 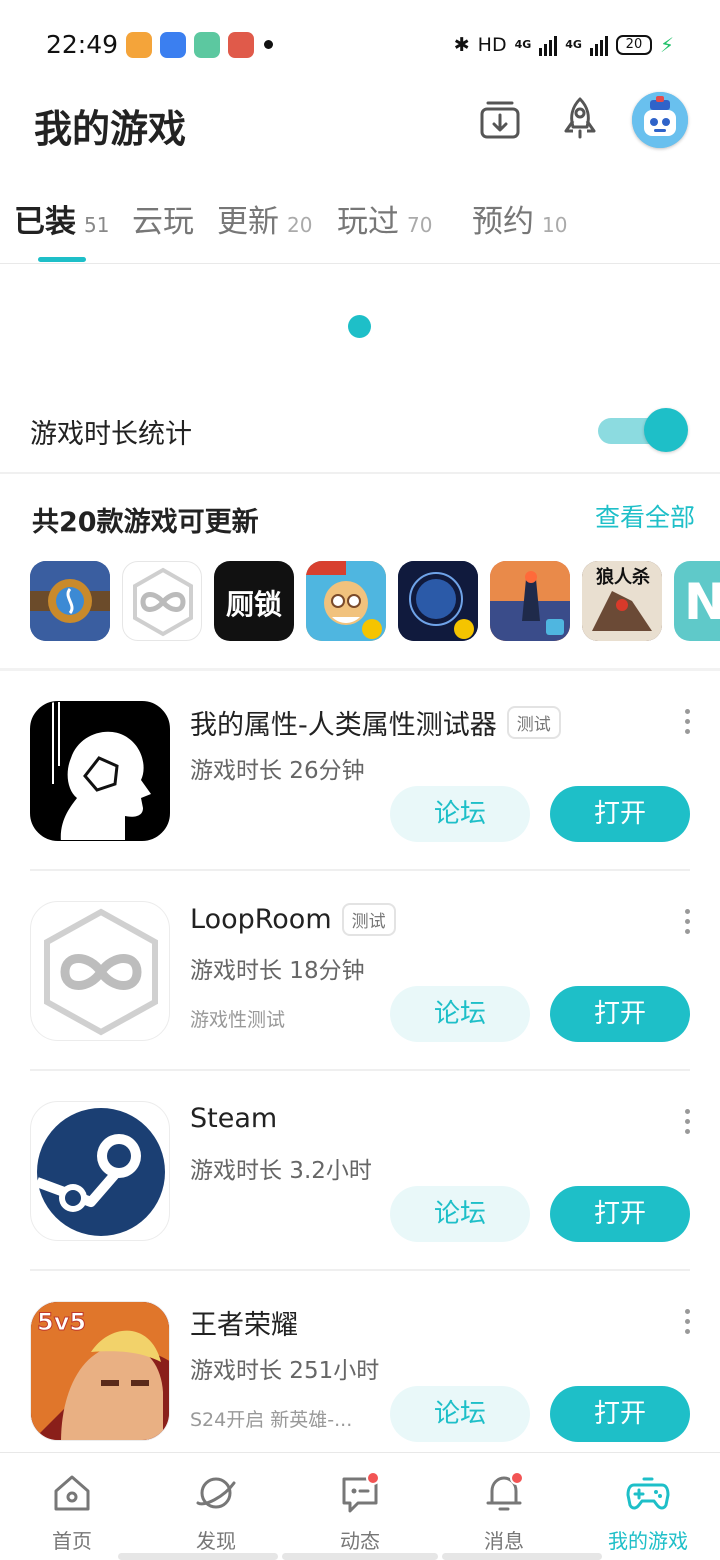 I want to click on game-title-row: 王者荣耀, so click(x=244, y=1322).